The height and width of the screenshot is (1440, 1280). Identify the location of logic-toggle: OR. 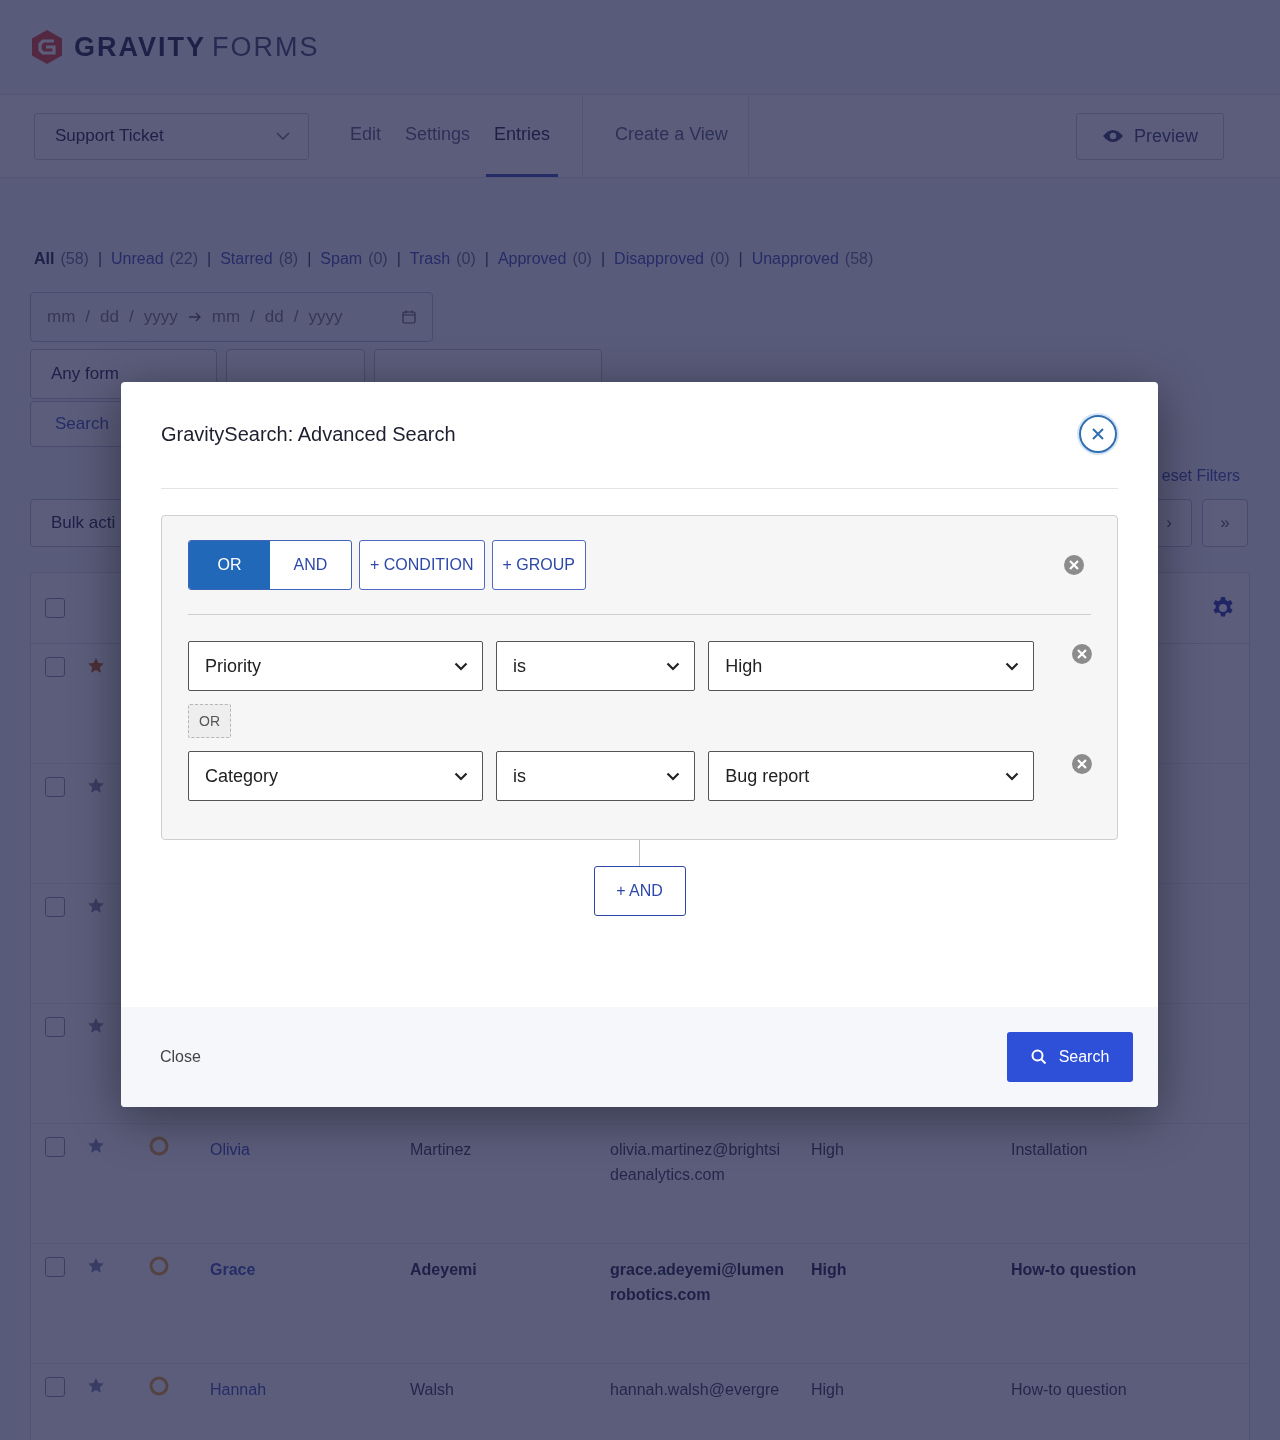
(229, 565).